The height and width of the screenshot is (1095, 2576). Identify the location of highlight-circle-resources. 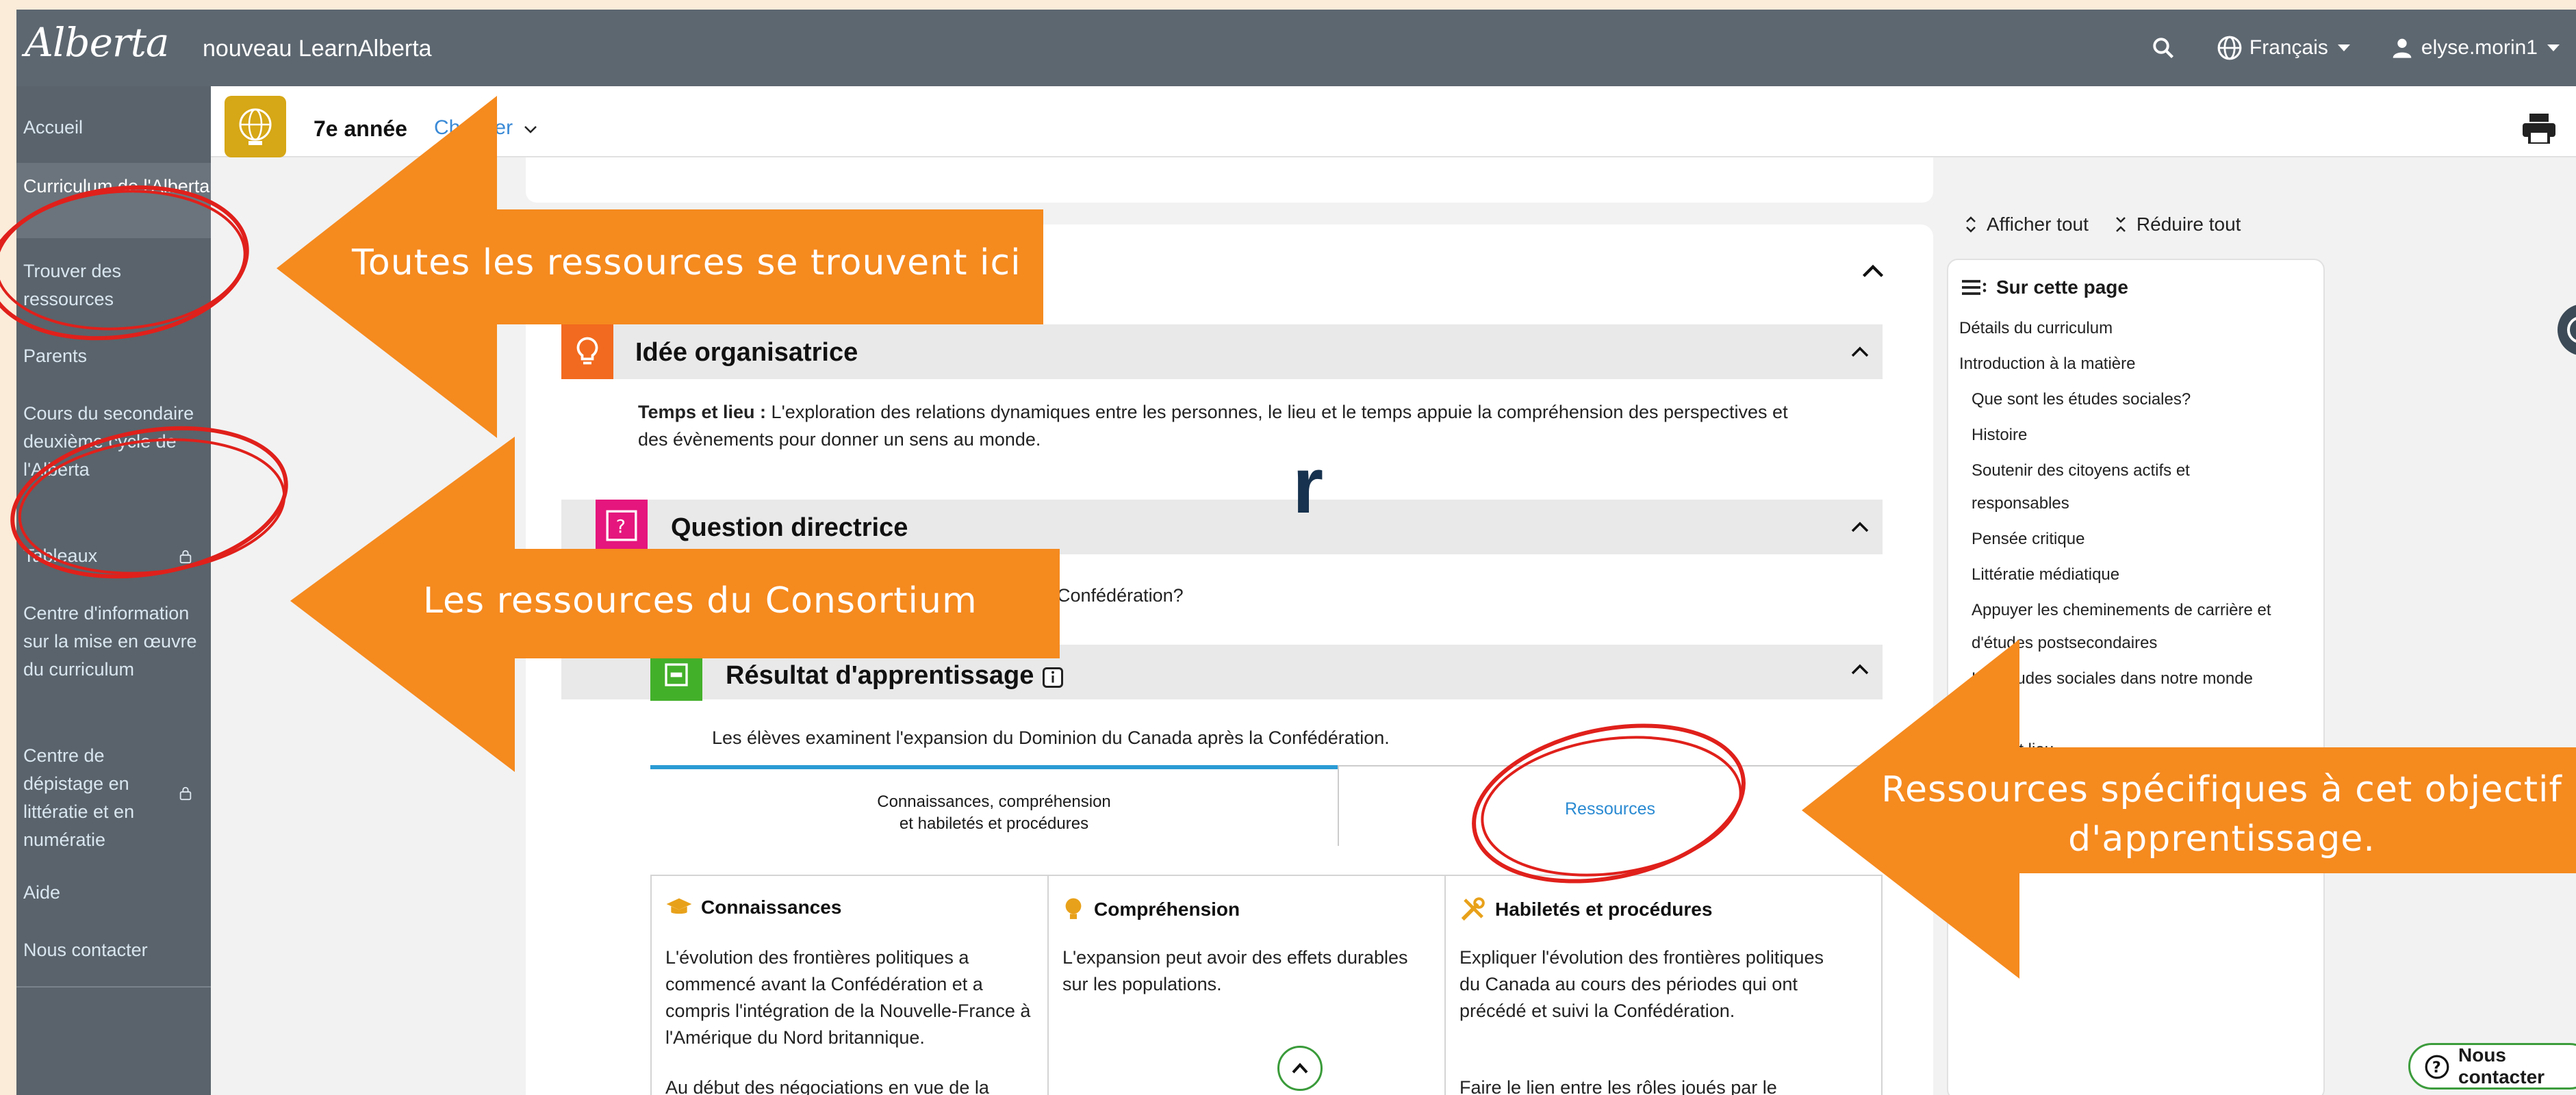
(124, 263).